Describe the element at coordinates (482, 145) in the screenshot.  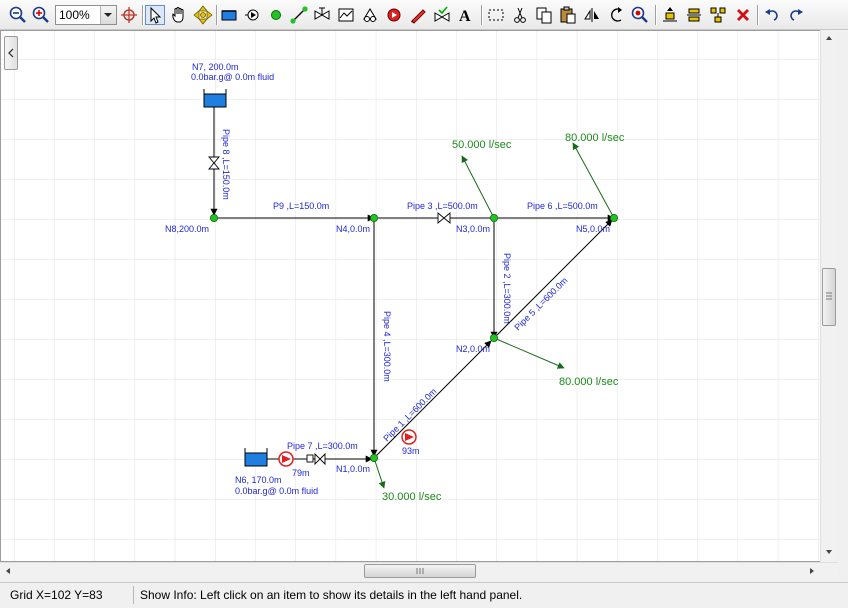
I see `flow-label-n3: 50.000 l/sec` at that location.